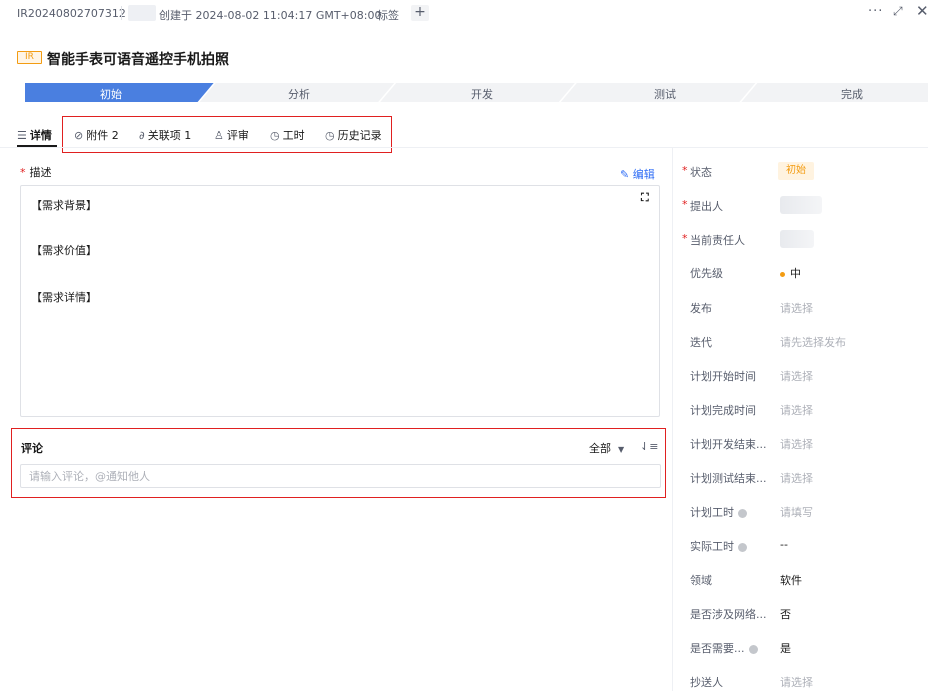 The height and width of the screenshot is (691, 928). I want to click on property-label-text: 发布, so click(701, 308).